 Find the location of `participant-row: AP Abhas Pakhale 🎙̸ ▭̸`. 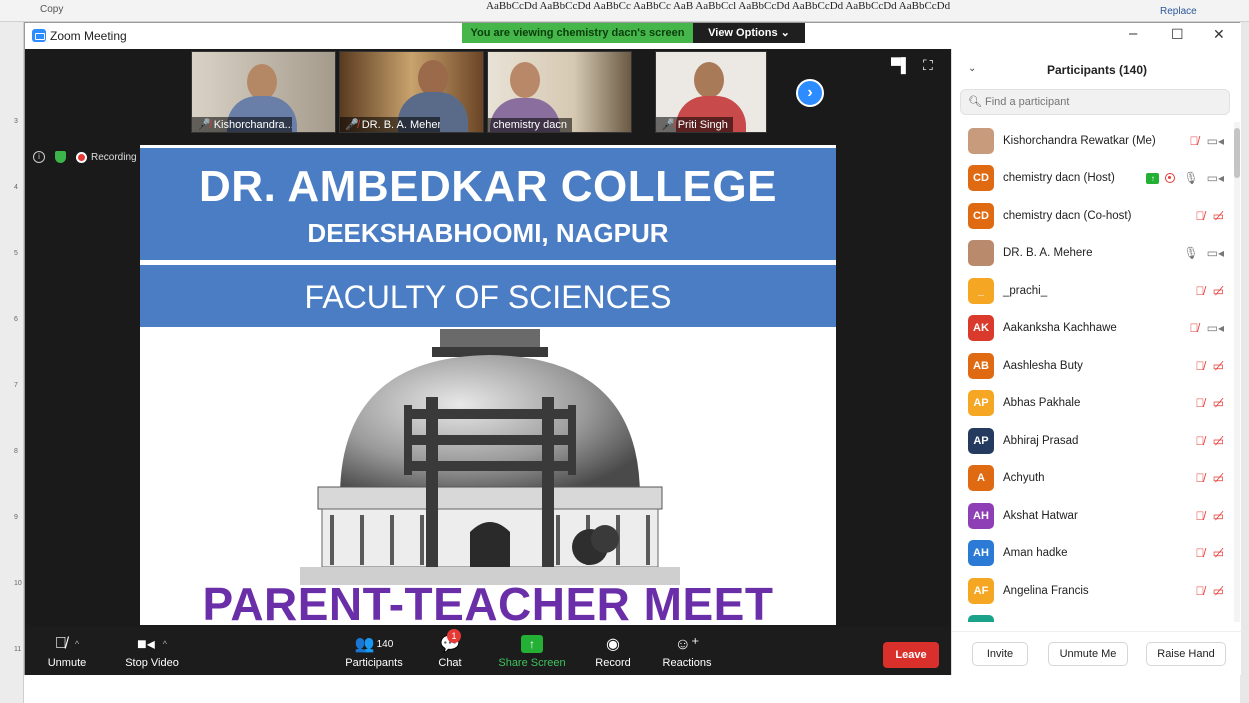

participant-row: AP Abhas Pakhale 🎙̸ ▭̸ is located at coordinates (1093, 404).